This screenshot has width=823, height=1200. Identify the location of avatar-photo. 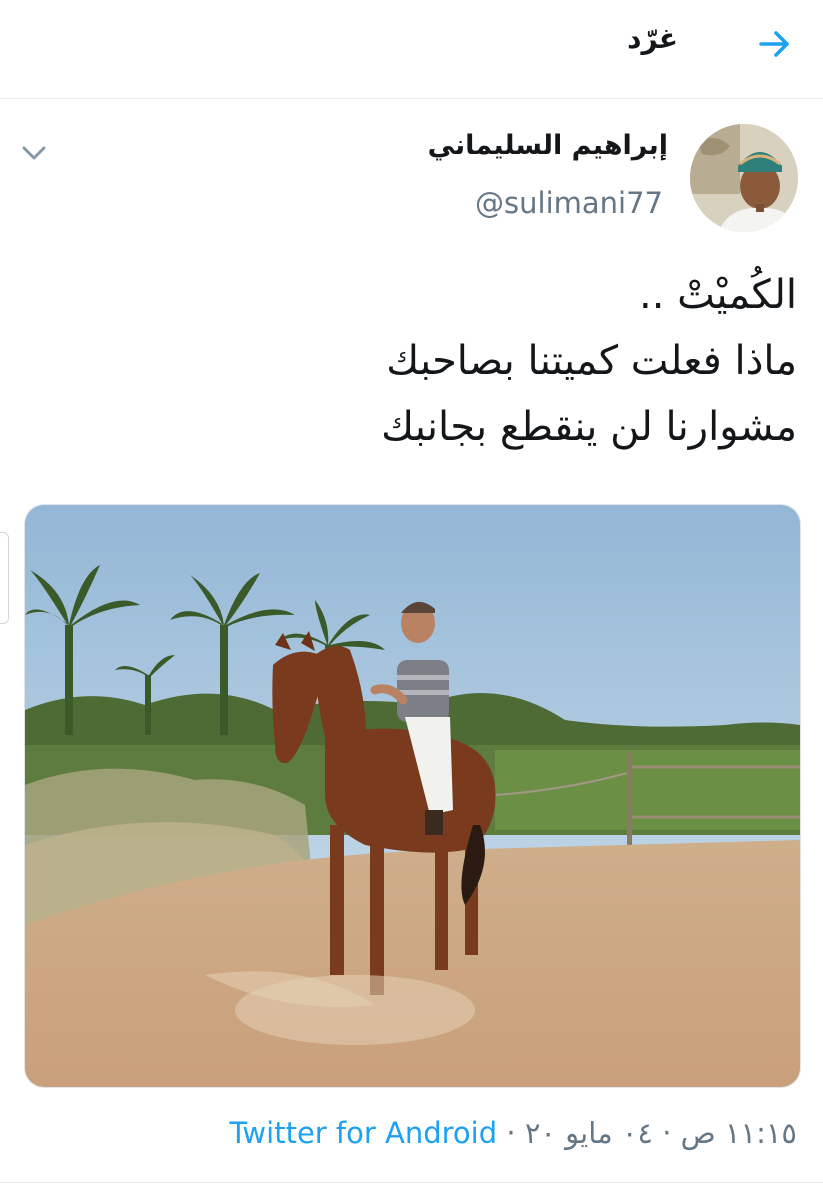
(744, 178).